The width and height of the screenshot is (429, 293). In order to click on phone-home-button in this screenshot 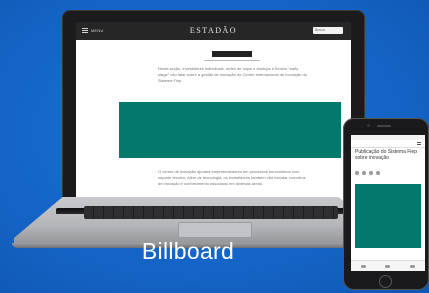, I will do `click(385, 281)`.